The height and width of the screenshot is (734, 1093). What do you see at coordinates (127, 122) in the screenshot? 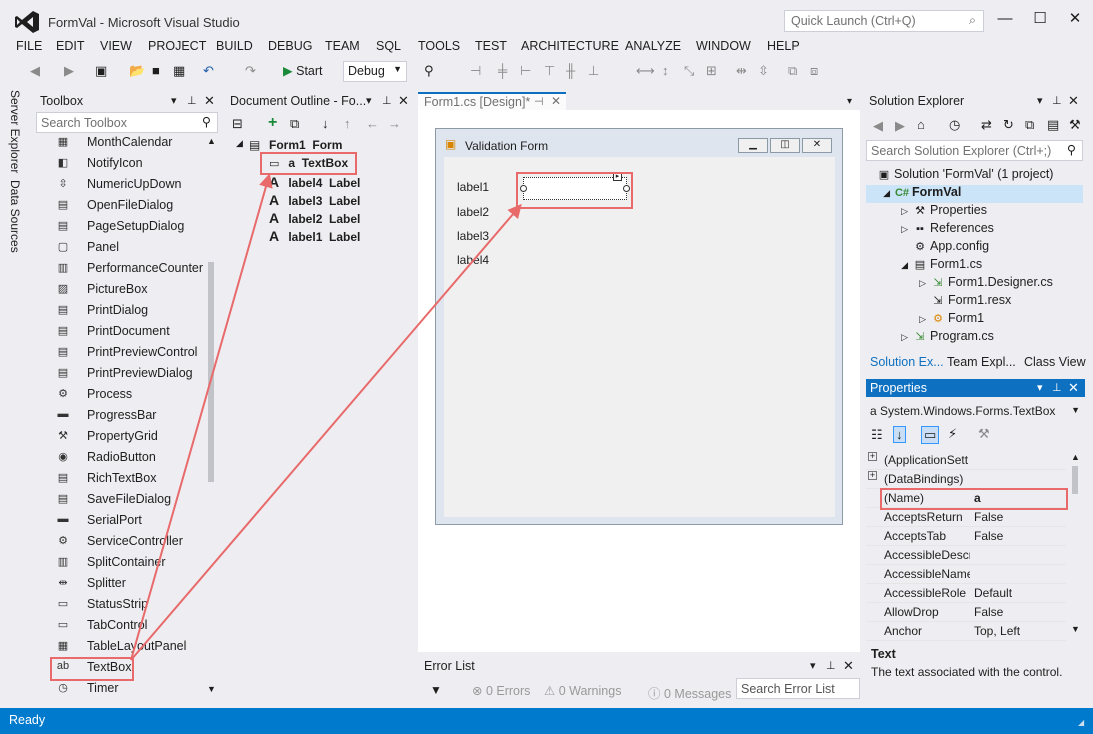
I see `toolbox-search-input: Search Toolbox ⚲` at bounding box center [127, 122].